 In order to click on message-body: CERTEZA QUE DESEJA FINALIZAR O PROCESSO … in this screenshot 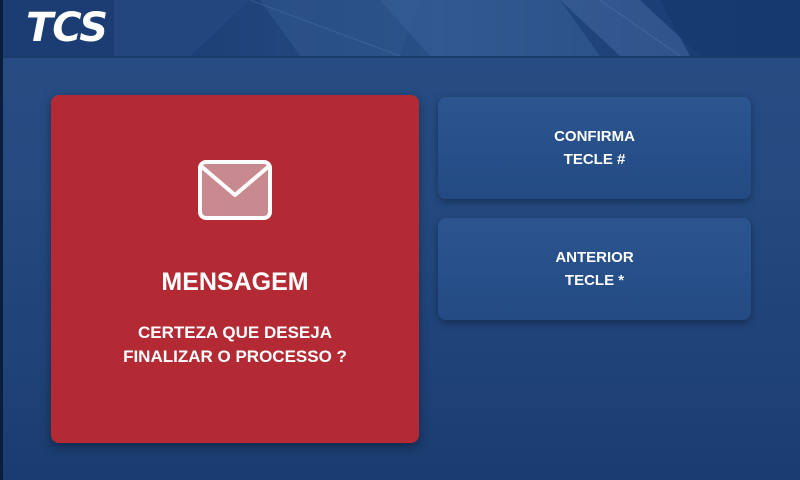, I will do `click(235, 345)`.